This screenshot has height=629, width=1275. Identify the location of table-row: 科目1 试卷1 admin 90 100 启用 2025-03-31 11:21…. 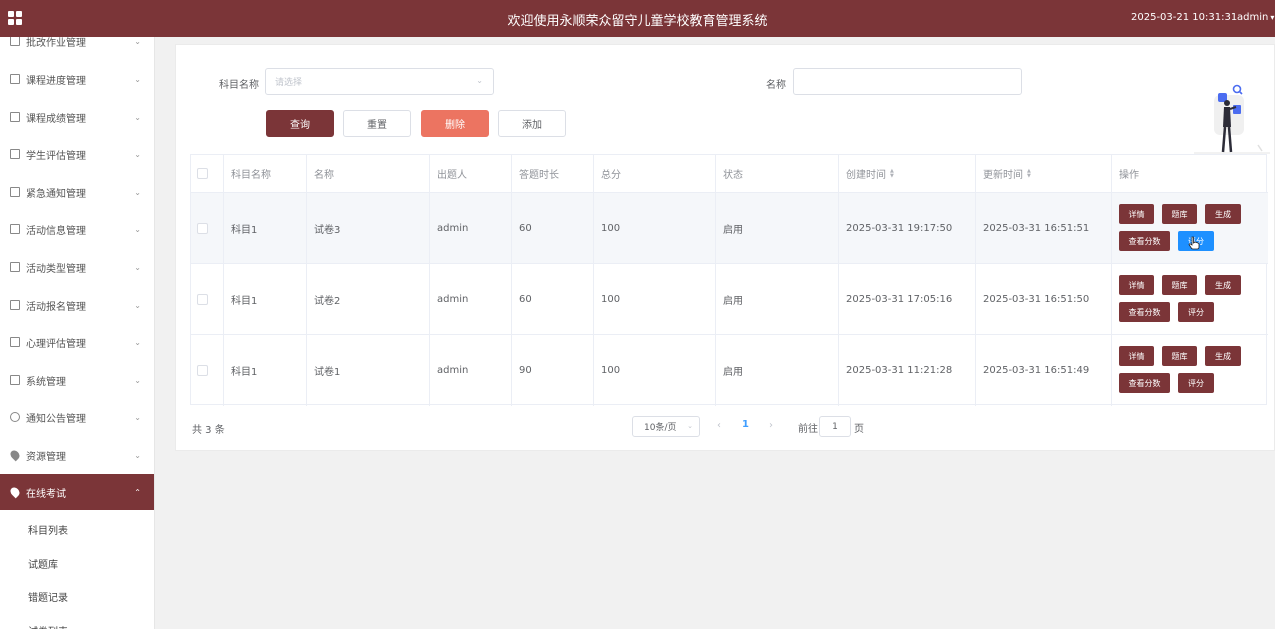
(729, 370).